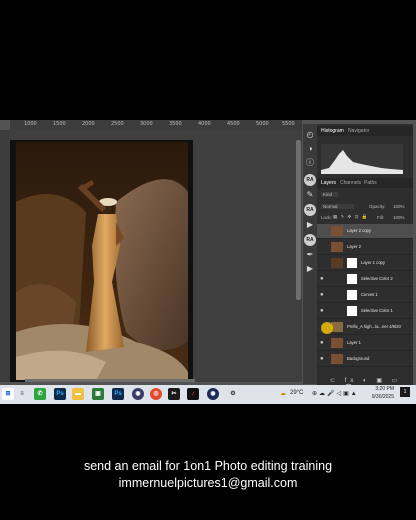  Describe the element at coordinates (60, 394) in the screenshot. I see `photoshop-icon: Ps` at that location.